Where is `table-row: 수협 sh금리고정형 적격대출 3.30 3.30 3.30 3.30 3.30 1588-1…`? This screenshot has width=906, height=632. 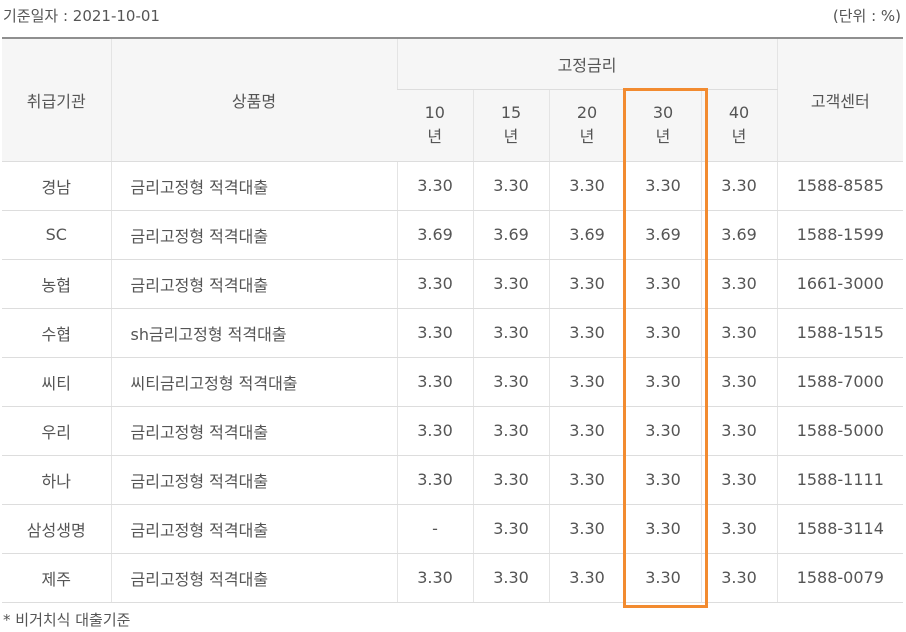 table-row: 수협 sh금리고정형 적격대출 3.30 3.30 3.30 3.30 3.30 1588-1… is located at coordinates (453, 333).